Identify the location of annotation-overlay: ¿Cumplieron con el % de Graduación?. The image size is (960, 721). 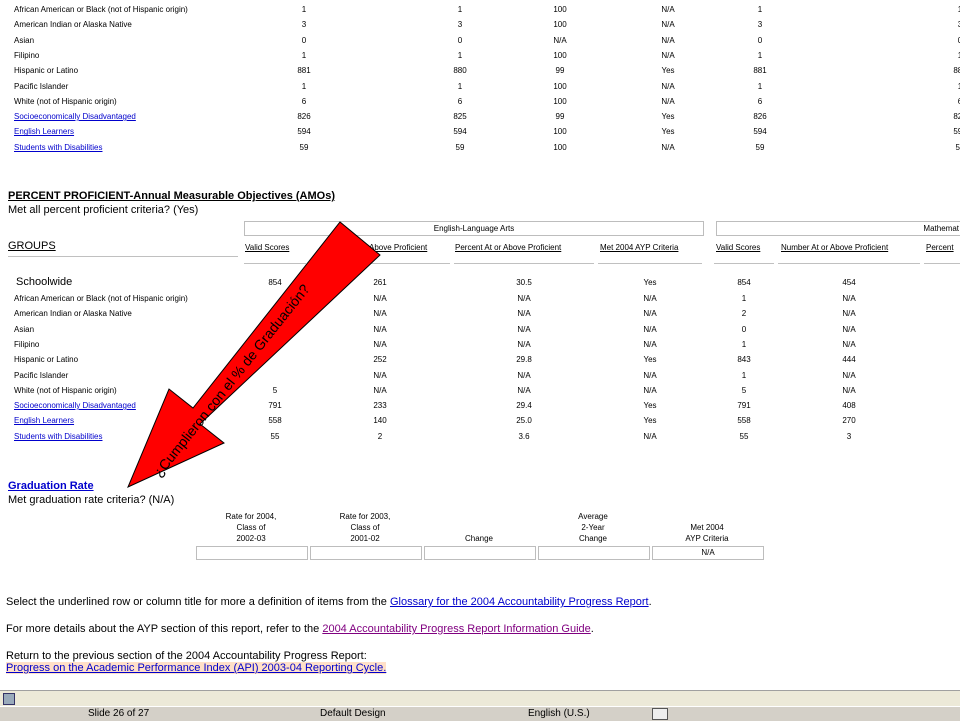
(254, 354).